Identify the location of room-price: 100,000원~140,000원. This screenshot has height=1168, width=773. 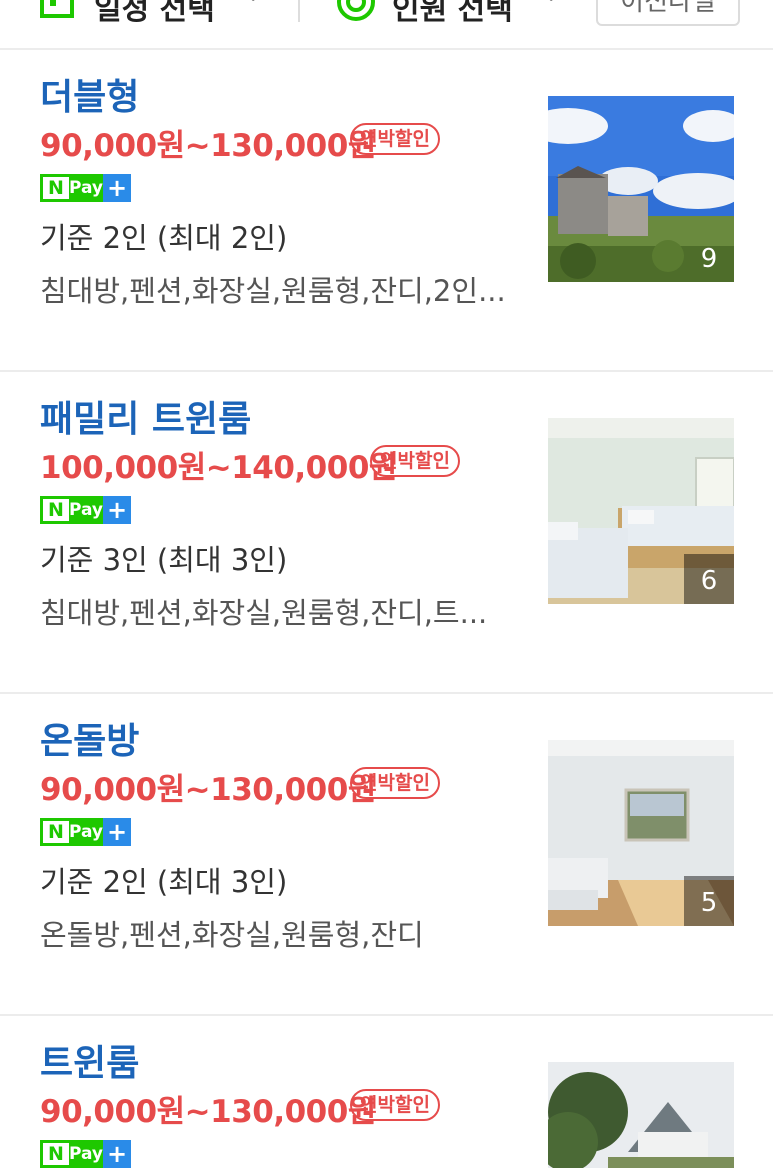
(218, 468).